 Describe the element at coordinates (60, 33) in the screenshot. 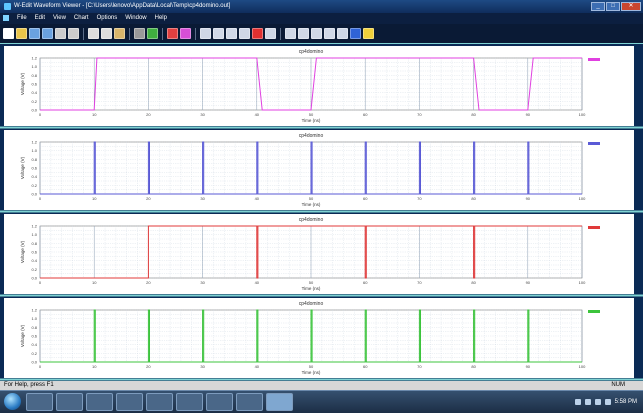

I see `print-icon` at that location.